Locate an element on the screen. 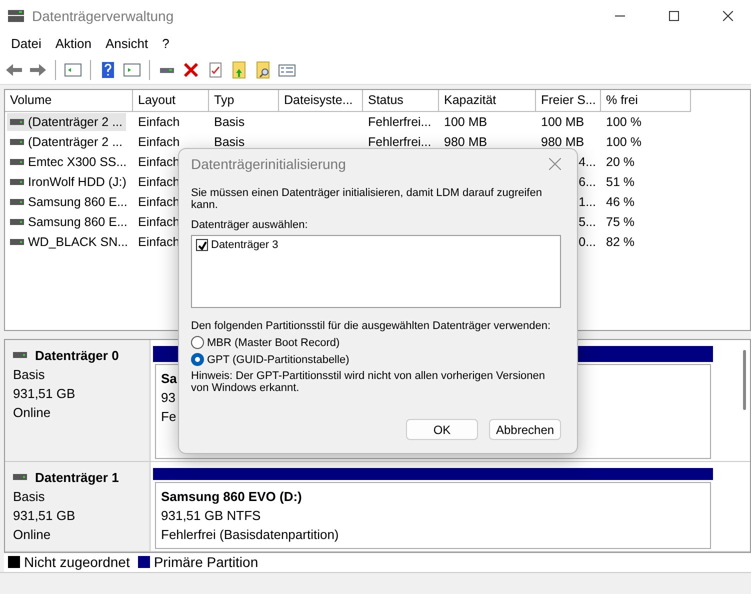 The image size is (751, 594). menu-item: Ansicht is located at coordinates (127, 44).